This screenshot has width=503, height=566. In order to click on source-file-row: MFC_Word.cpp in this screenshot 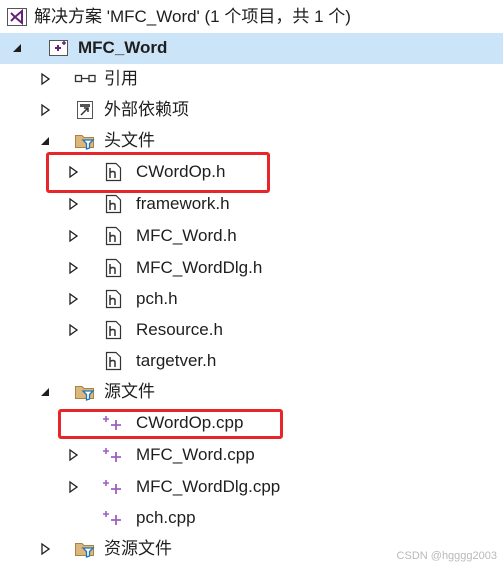, I will do `click(251, 455)`.